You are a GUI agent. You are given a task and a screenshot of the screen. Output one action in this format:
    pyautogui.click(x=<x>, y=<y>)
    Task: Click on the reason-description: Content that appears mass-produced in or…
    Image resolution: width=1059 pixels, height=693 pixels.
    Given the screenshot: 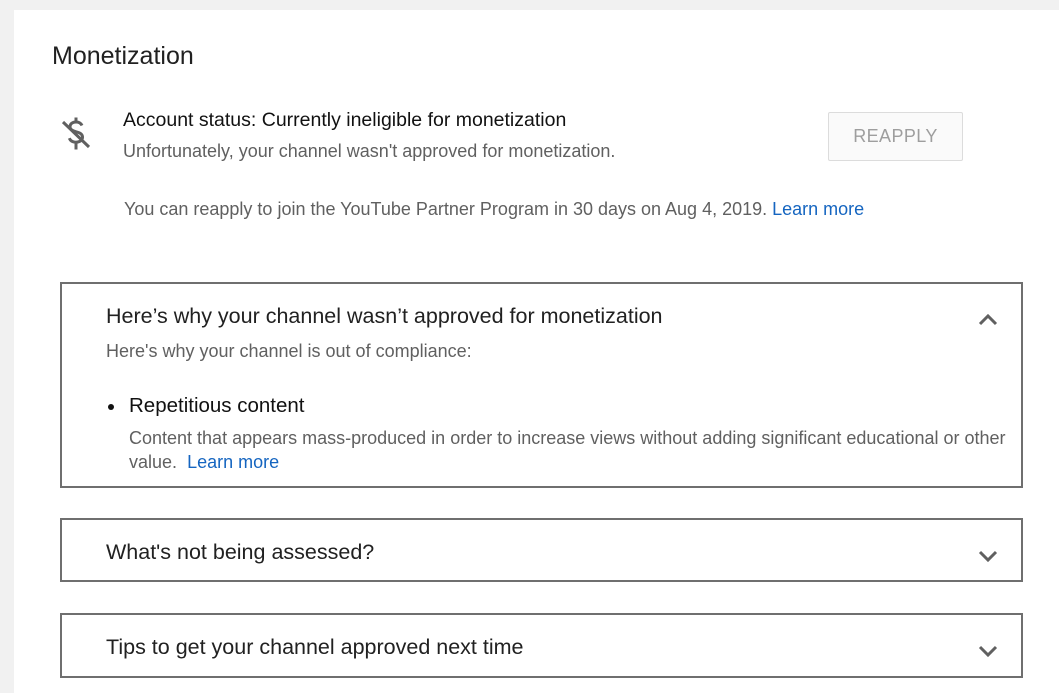 What is the action you would take?
    pyautogui.click(x=574, y=450)
    